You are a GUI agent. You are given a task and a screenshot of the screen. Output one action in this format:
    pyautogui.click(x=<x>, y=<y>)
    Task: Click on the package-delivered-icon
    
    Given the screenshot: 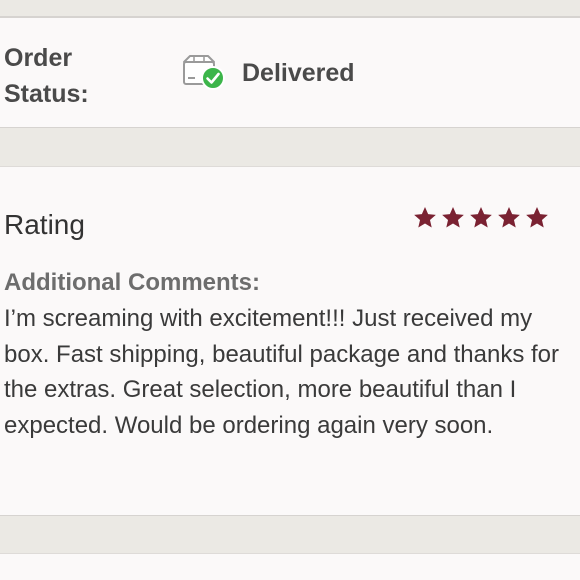 What is the action you would take?
    pyautogui.click(x=203, y=72)
    